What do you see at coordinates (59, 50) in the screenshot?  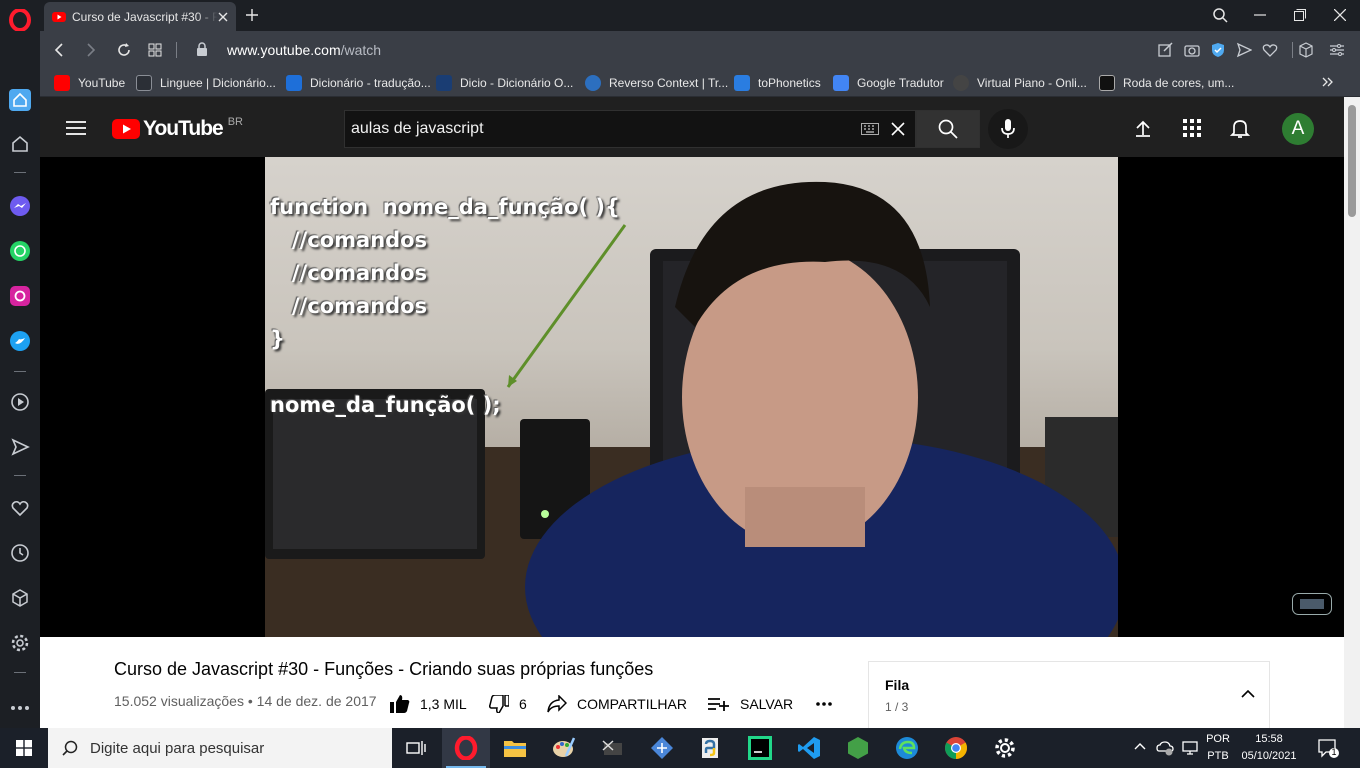 I see `back-icon` at bounding box center [59, 50].